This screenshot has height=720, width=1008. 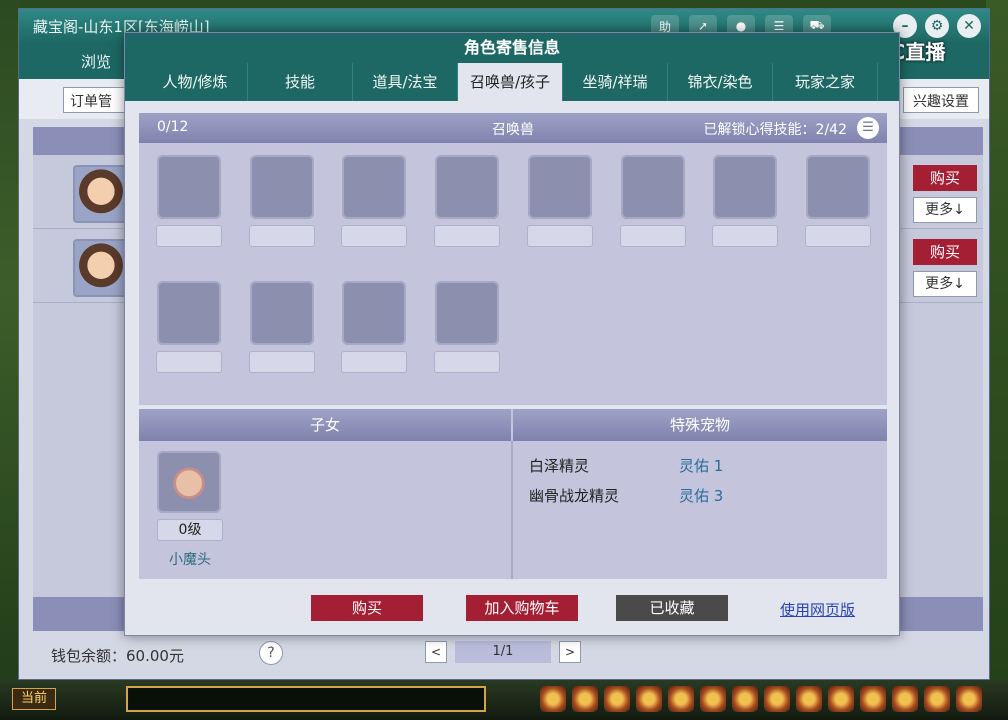 I want to click on dialog-tabs: 人物/修炼 技能 道具/法宝 召唤兽/孩子 坐骑/祥瑞 锦衣/染色 玩家之家, so click(x=512, y=82).